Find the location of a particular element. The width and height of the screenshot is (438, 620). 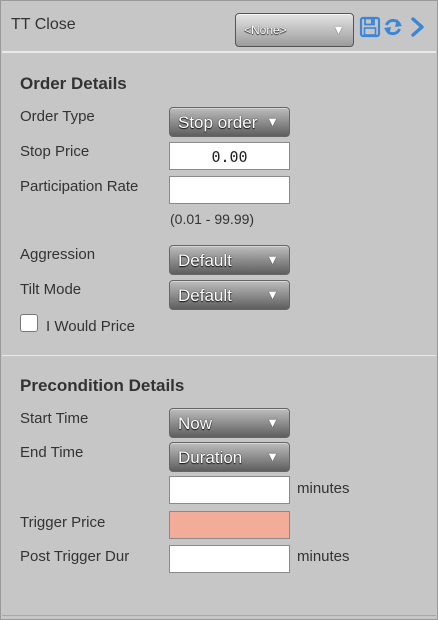

stop-price-label: Stop Price is located at coordinates (55, 151).